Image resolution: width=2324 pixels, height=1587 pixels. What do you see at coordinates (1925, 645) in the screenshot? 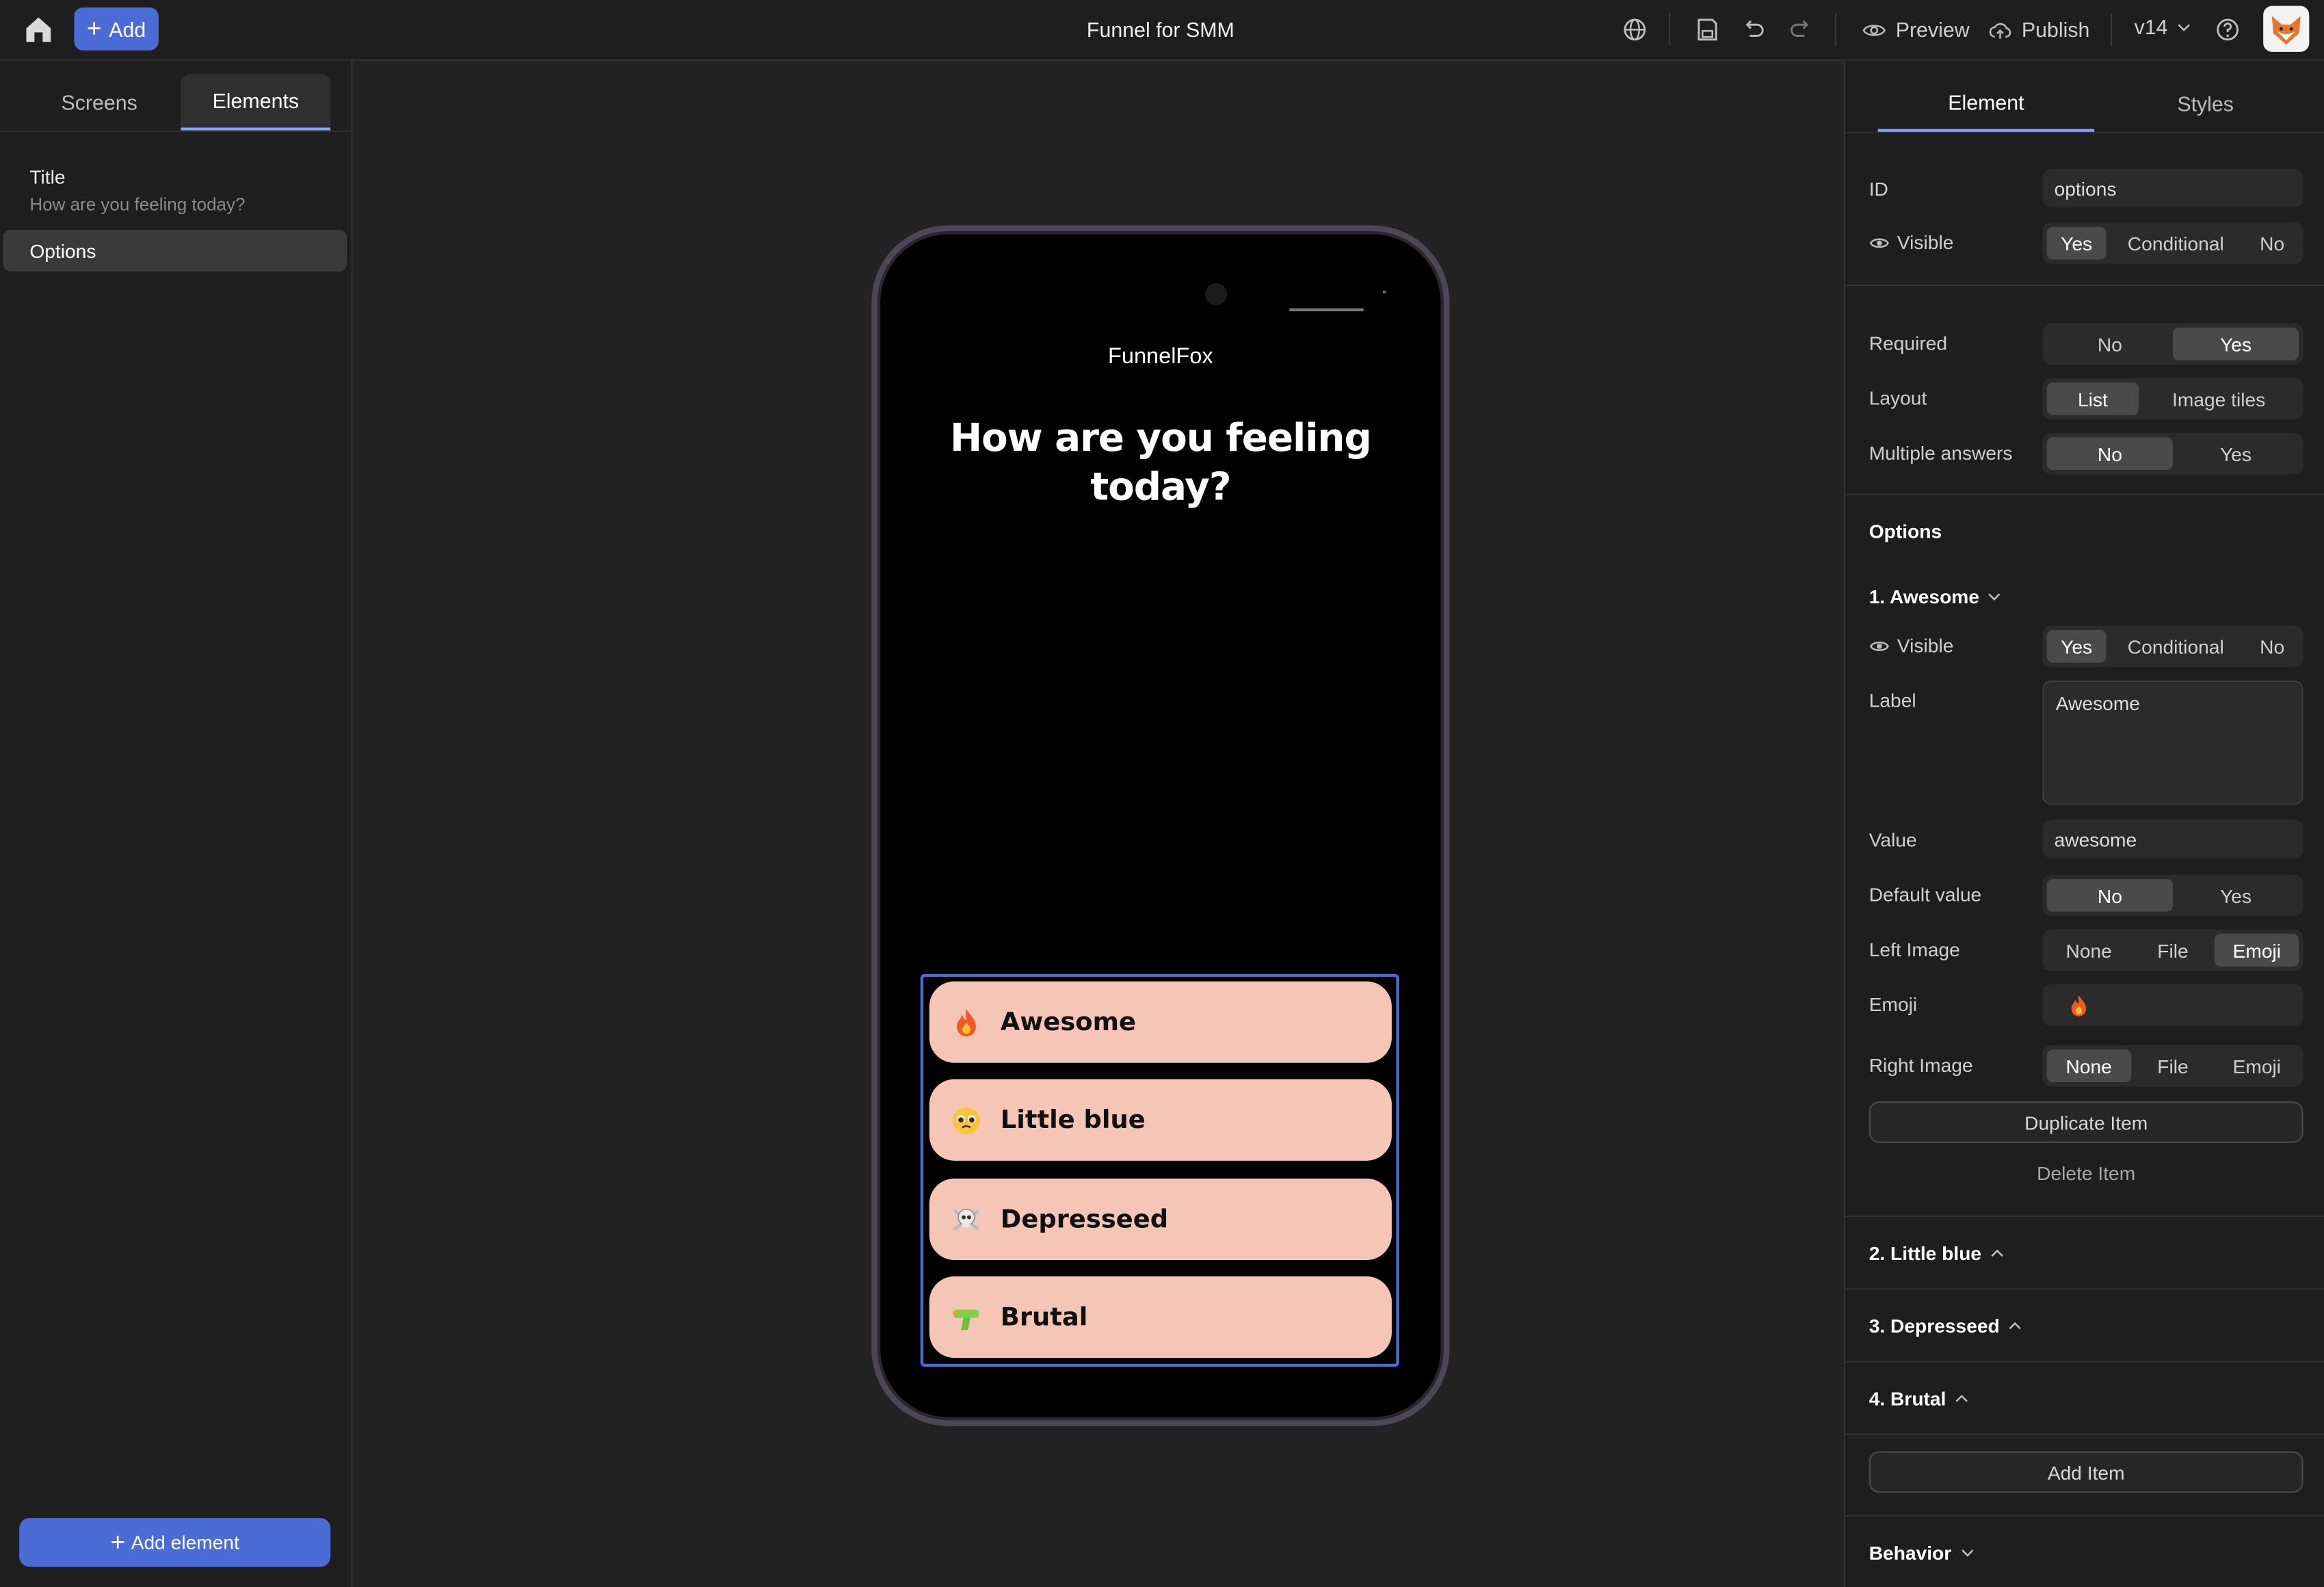
I see `item-visible-label: Visible` at bounding box center [1925, 645].